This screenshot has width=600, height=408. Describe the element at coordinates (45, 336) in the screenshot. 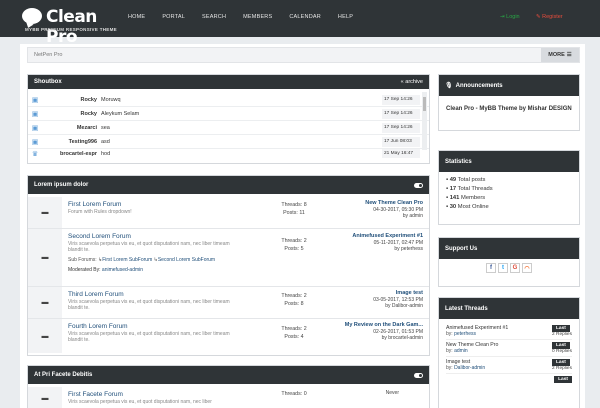

I see `folder-icon: ▬` at that location.